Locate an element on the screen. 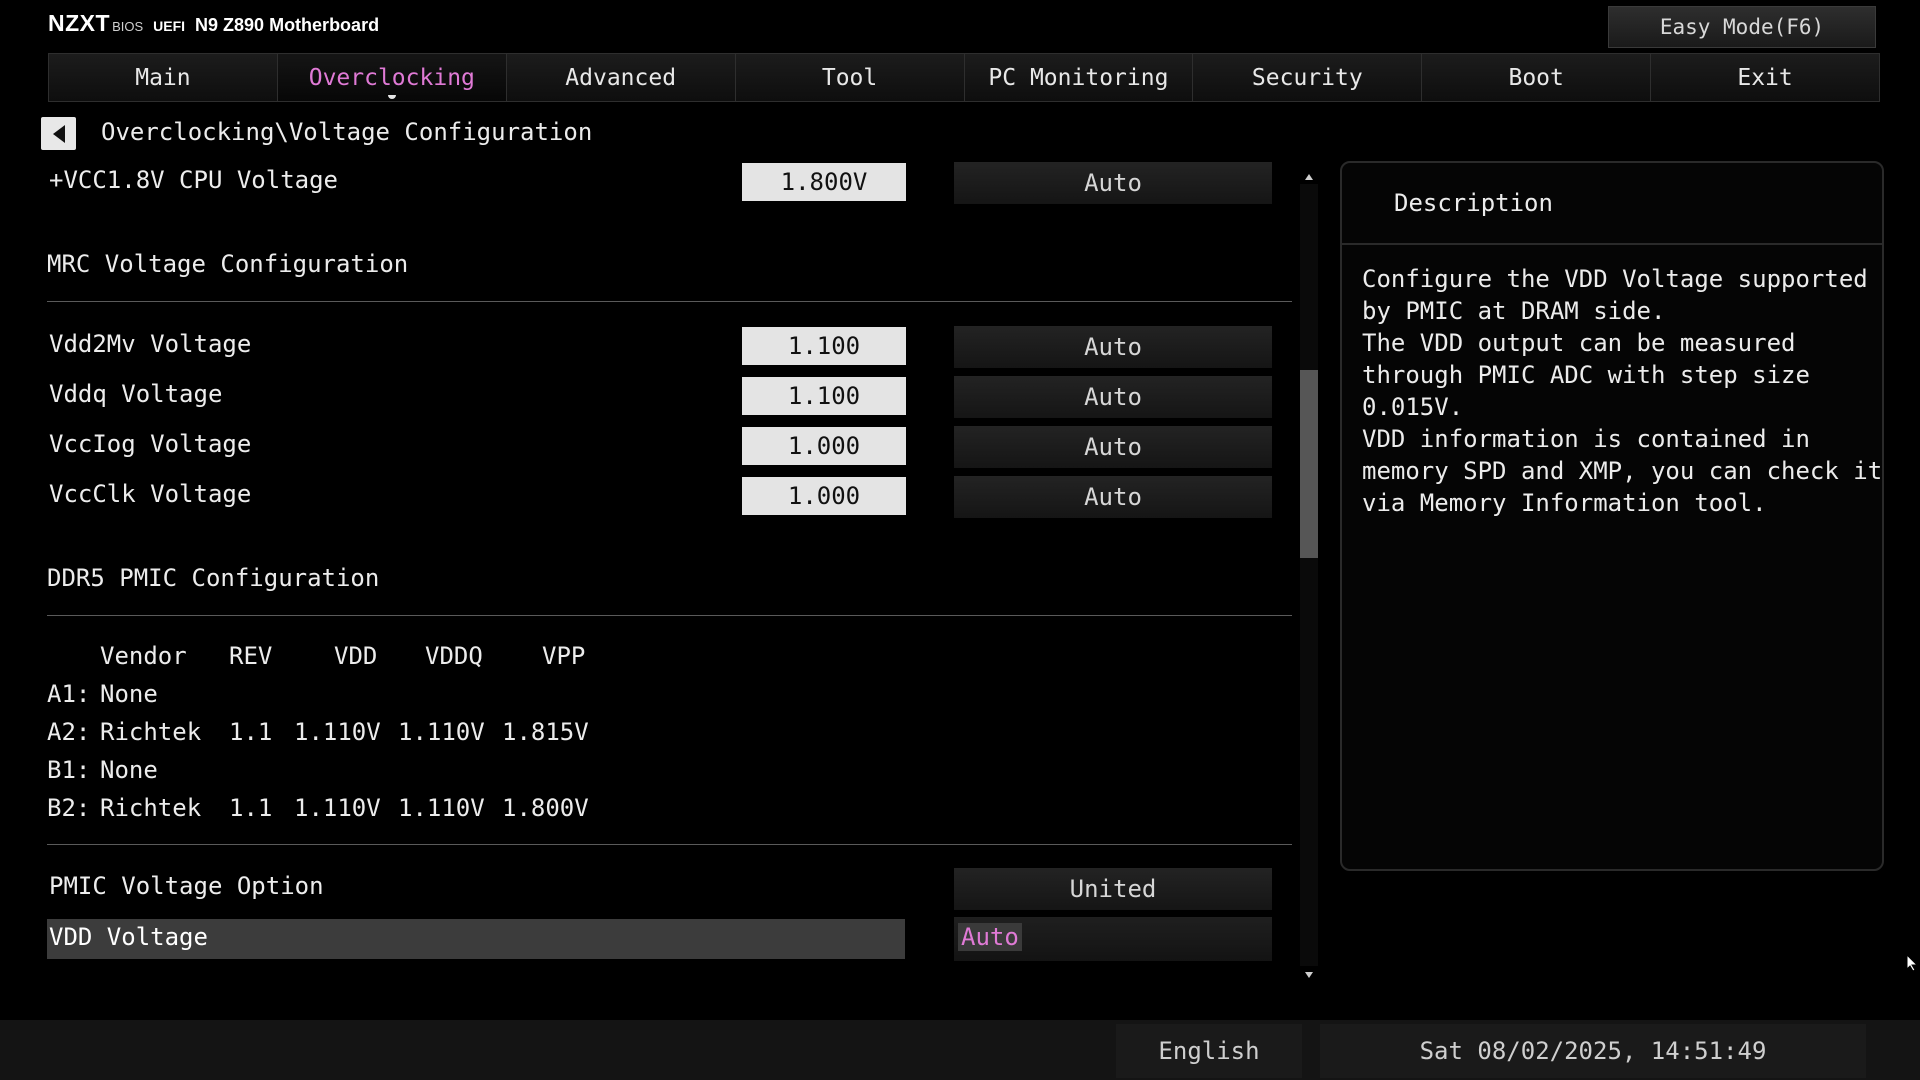 This screenshot has height=1080, width=1920. brand-logo: NZXT BIOS UEFI N9 Z890 Motherboard is located at coordinates (213, 26).